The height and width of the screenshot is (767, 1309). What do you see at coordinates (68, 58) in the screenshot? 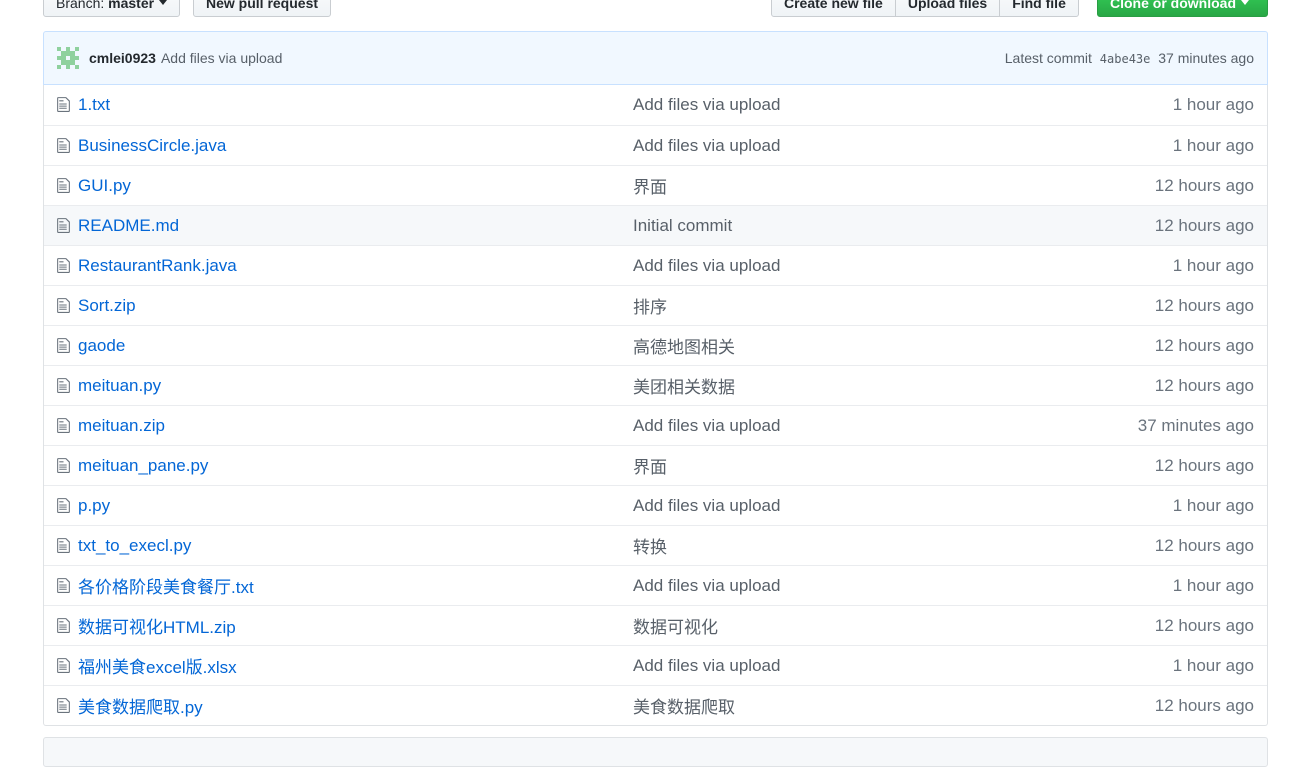
I see `avatar` at bounding box center [68, 58].